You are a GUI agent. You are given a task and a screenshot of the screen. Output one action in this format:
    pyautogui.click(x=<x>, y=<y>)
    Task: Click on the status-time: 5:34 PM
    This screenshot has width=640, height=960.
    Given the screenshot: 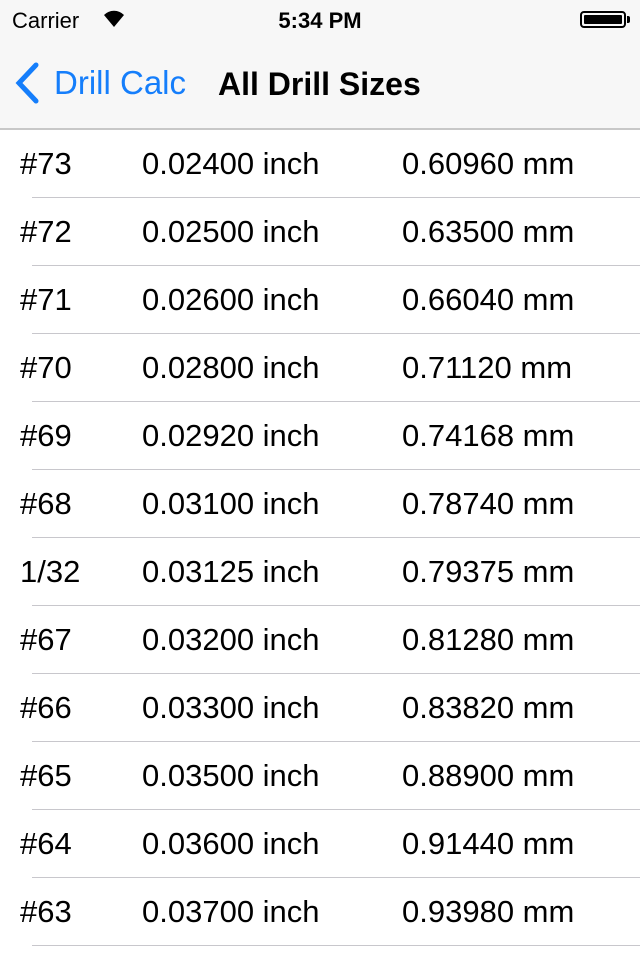 What is the action you would take?
    pyautogui.click(x=320, y=20)
    